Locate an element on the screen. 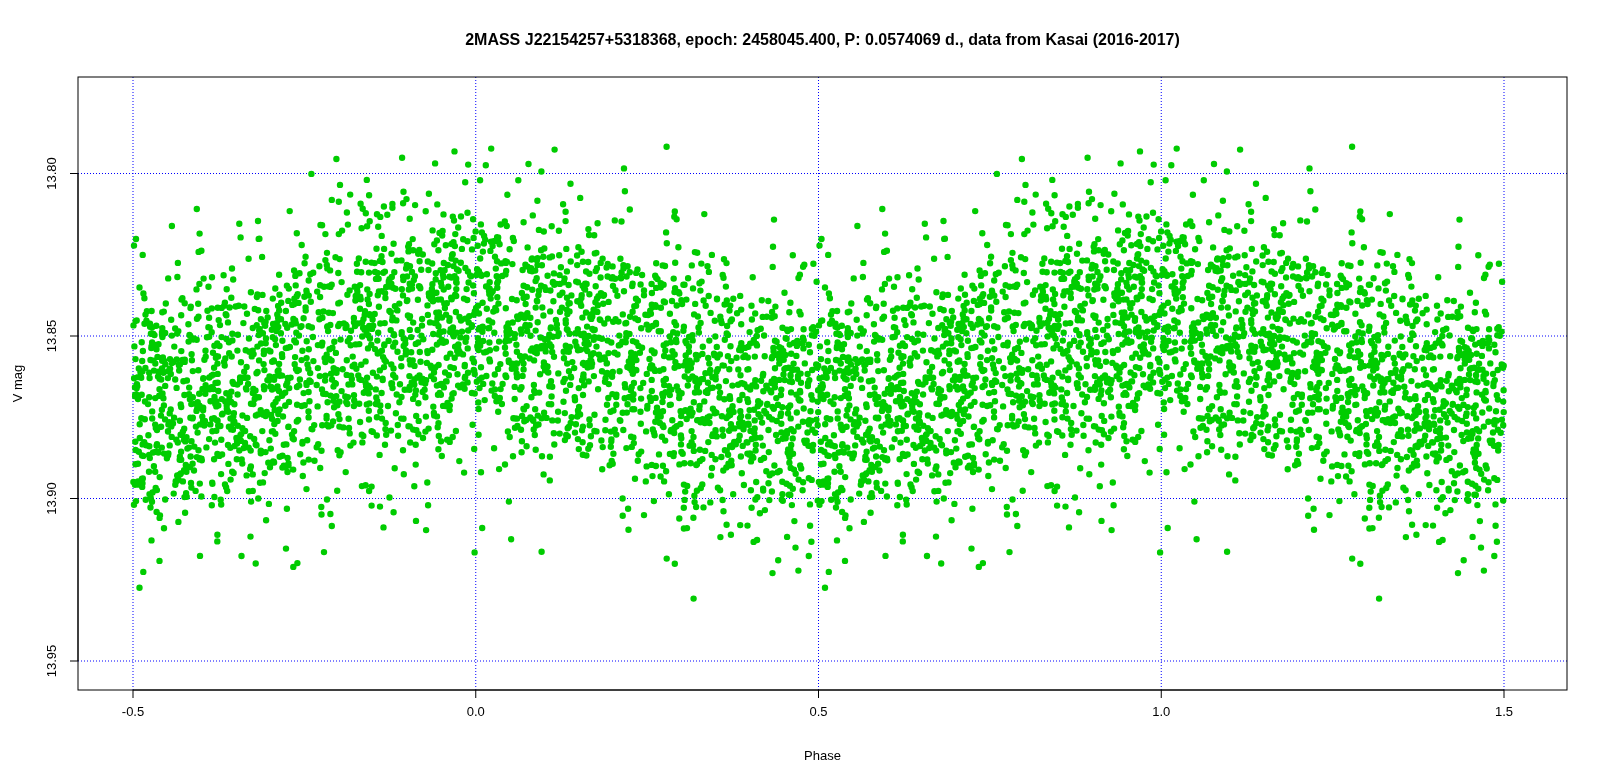 Image resolution: width=1600 pixels, height=783 pixels. y-tick-label: 13.85 is located at coordinates (51, 336).